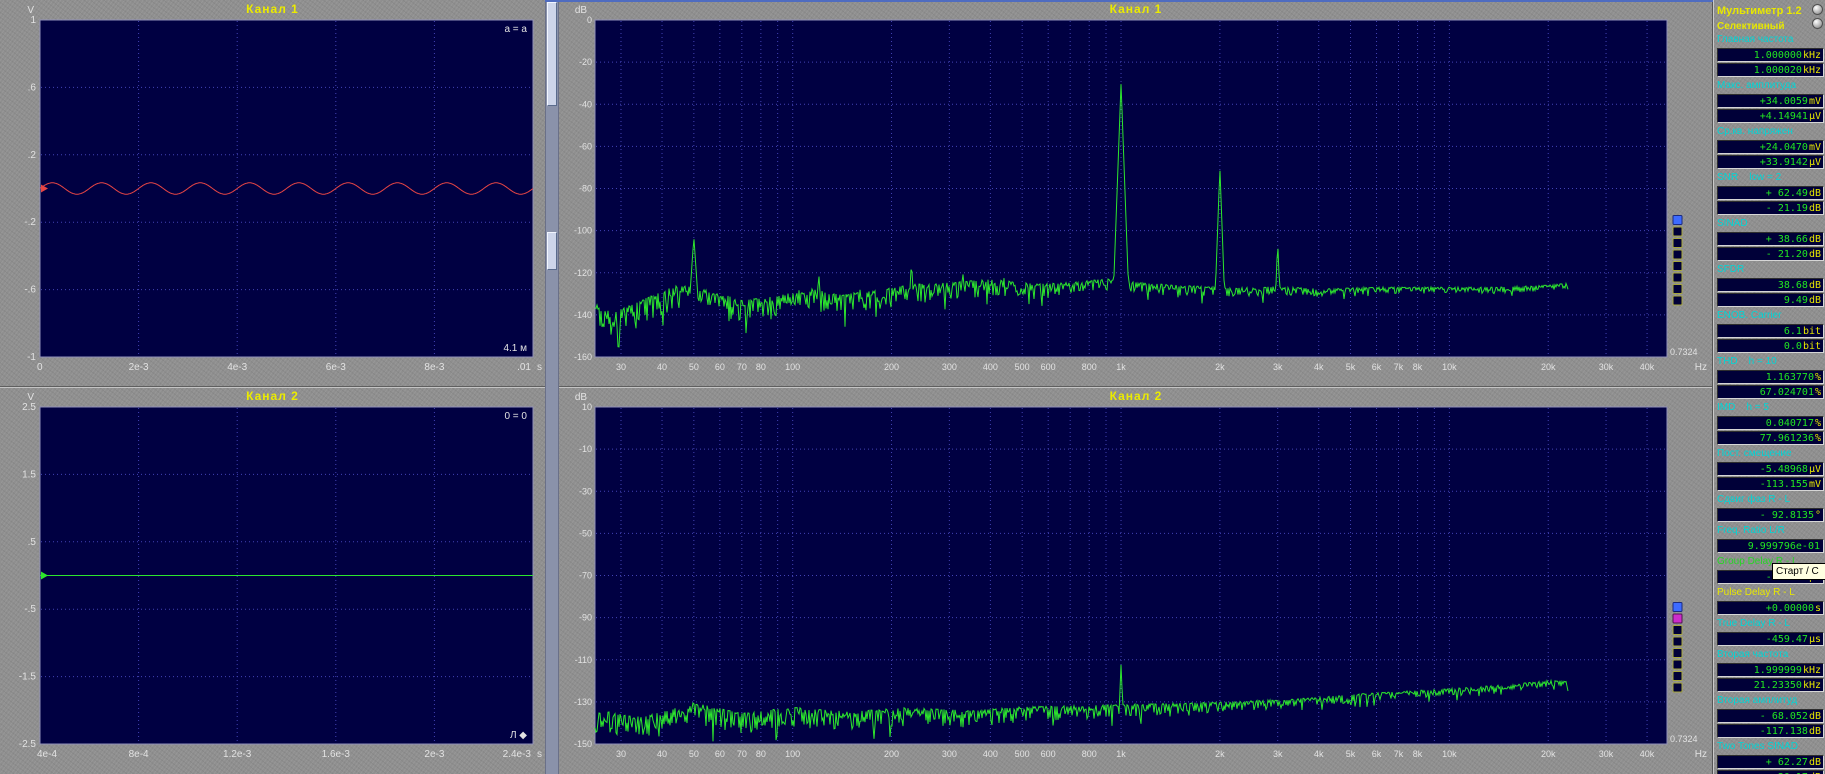 The image size is (1825, 774). I want to click on axis-label: 800, so click(1089, 367).